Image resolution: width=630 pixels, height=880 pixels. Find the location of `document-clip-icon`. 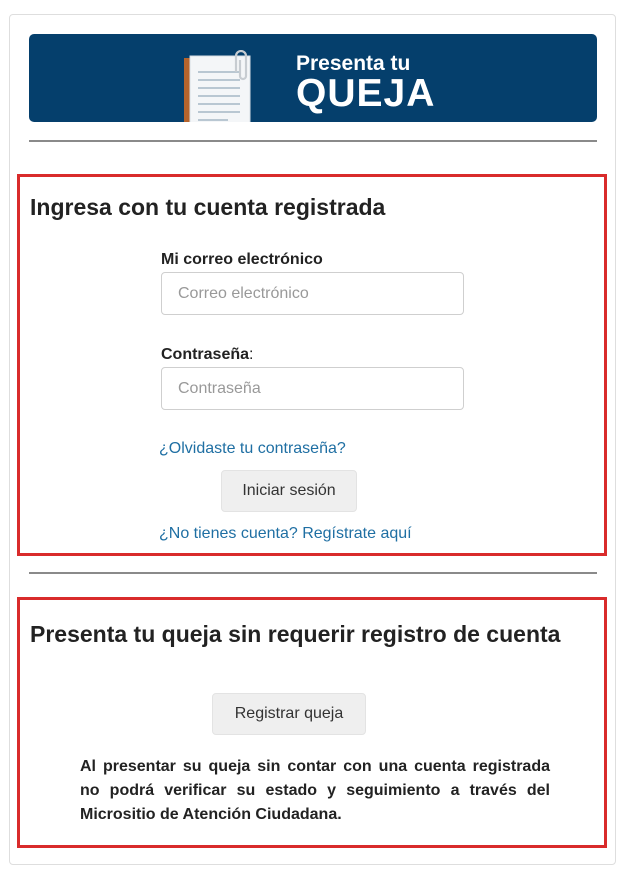

document-clip-icon is located at coordinates (217, 86).